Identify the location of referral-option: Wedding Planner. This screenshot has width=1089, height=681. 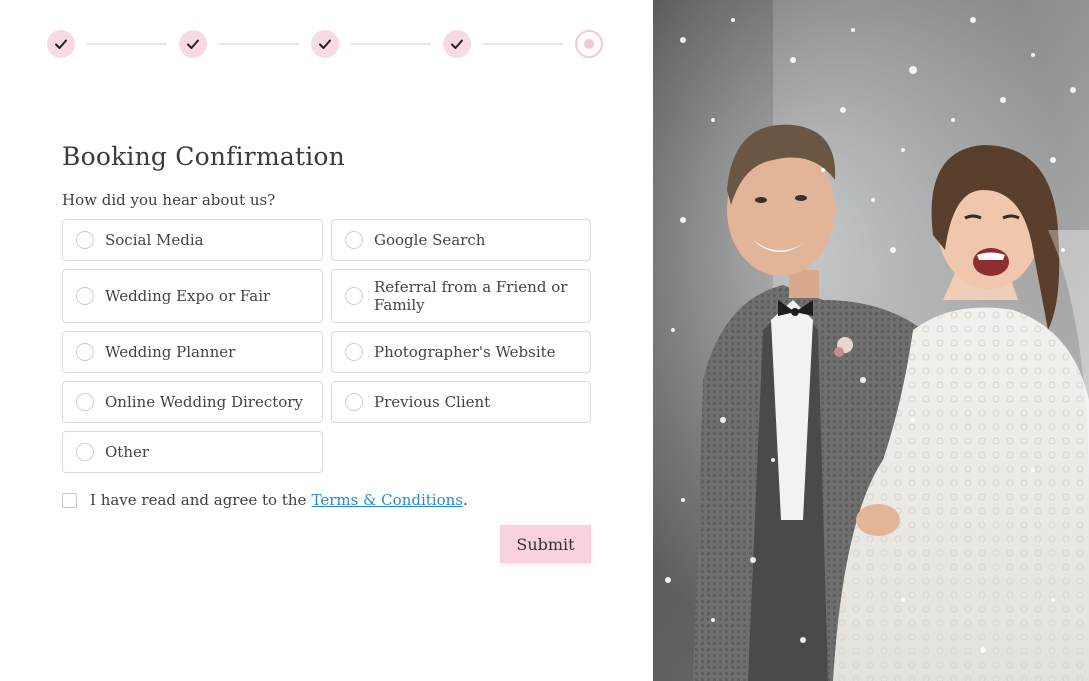
(192, 352).